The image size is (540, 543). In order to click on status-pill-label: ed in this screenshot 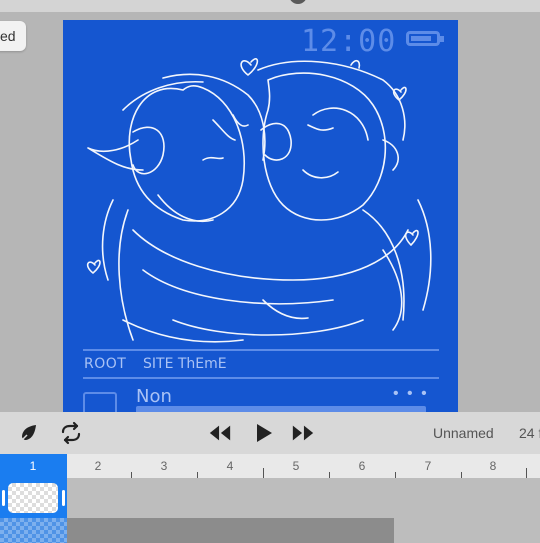, I will do `click(8, 36)`.